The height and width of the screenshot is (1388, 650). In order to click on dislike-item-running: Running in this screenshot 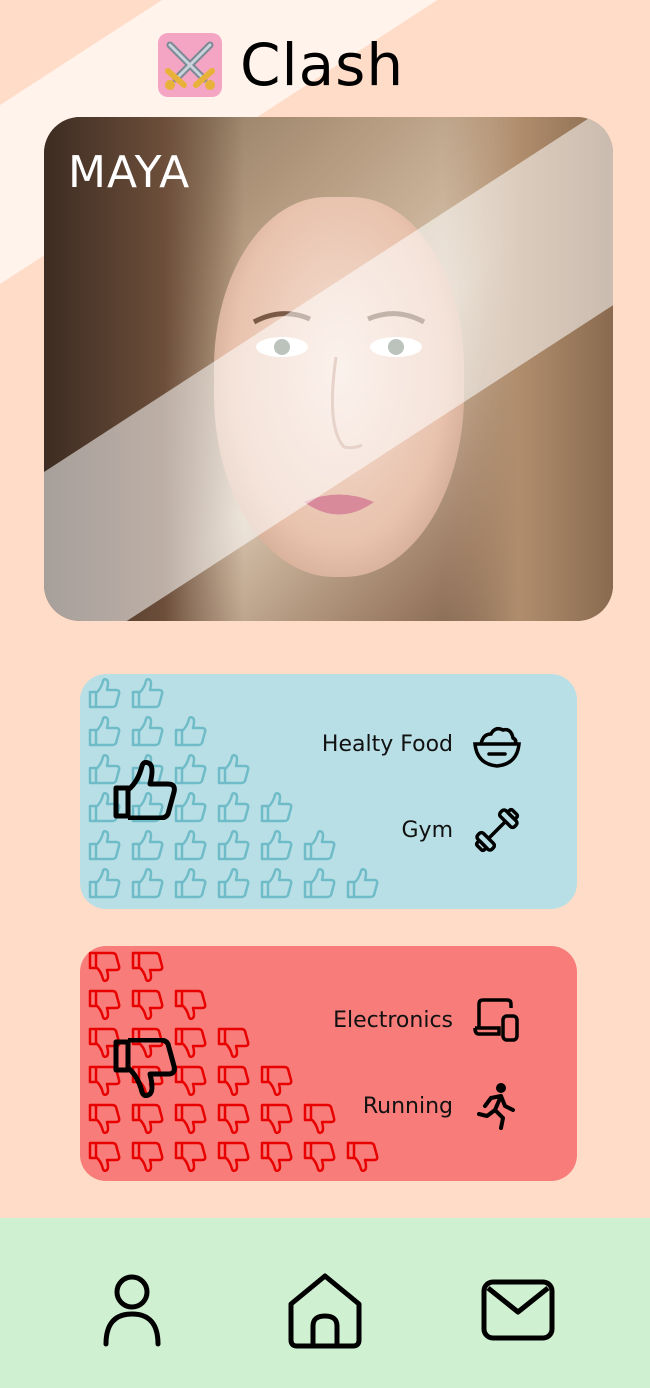, I will do `click(443, 1106)`.